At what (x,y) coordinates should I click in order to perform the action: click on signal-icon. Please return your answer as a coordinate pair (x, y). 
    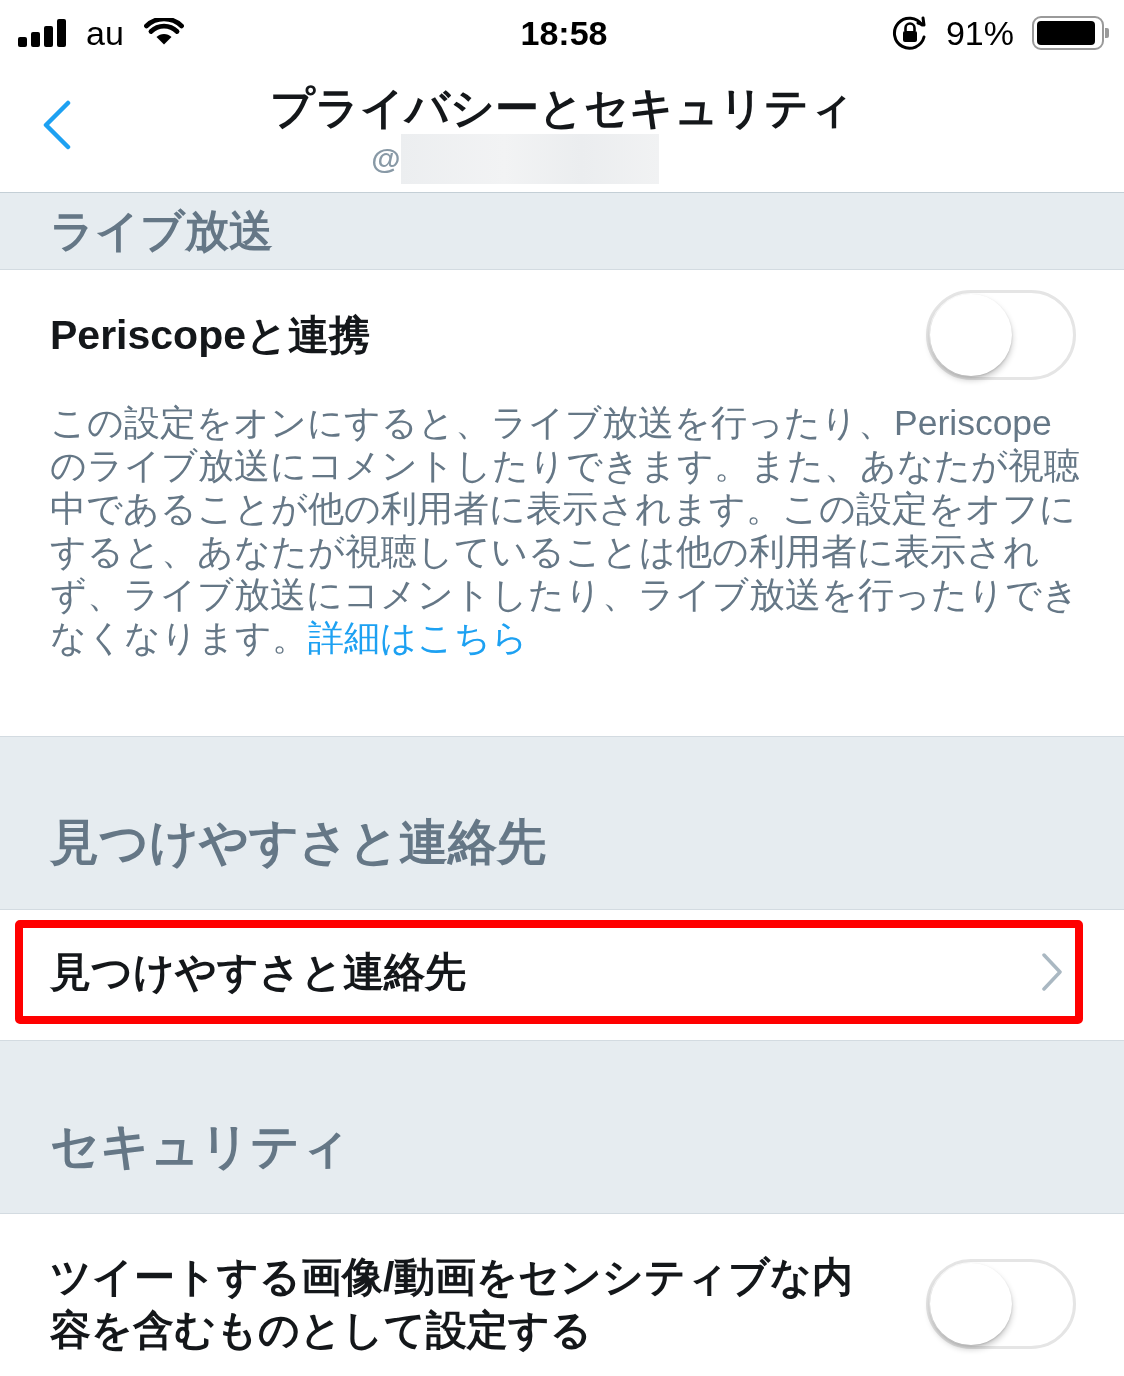
    Looking at the image, I should click on (42, 32).